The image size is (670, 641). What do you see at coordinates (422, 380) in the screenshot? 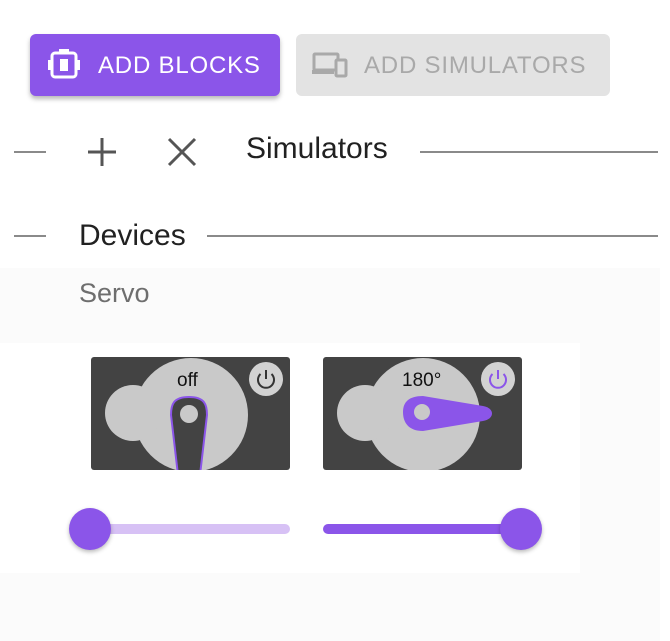
I see `servo-angle-label: 180°` at bounding box center [422, 380].